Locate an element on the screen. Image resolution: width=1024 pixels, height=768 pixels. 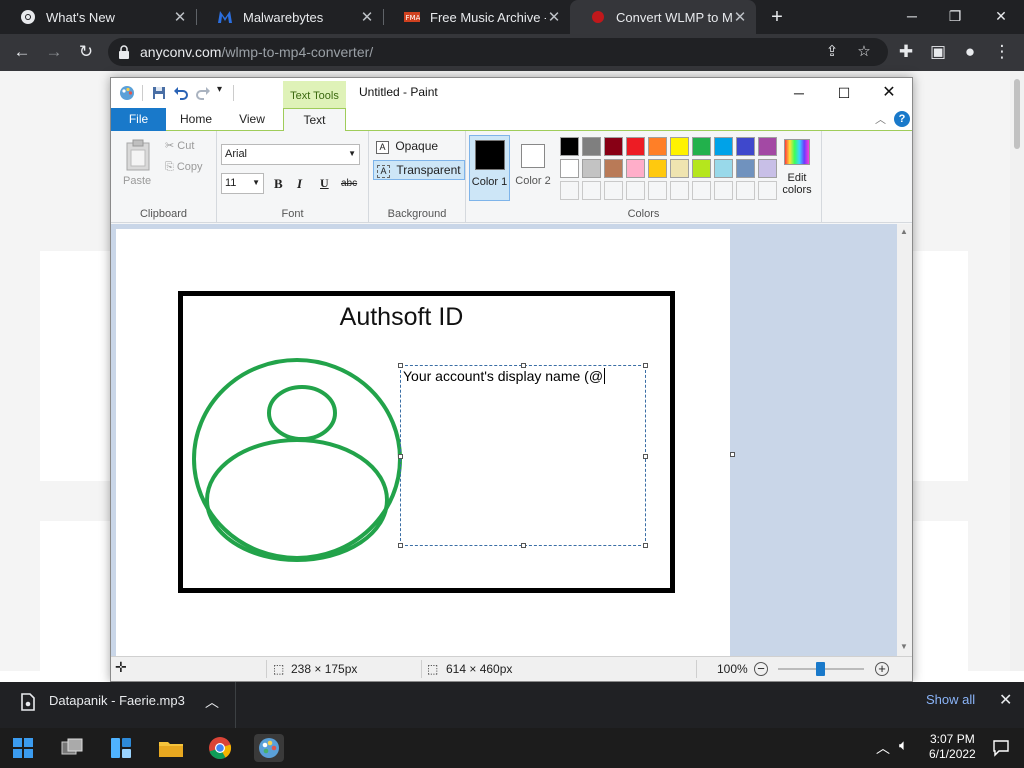
side-panel-icon: ▣ is located at coordinates (938, 52).